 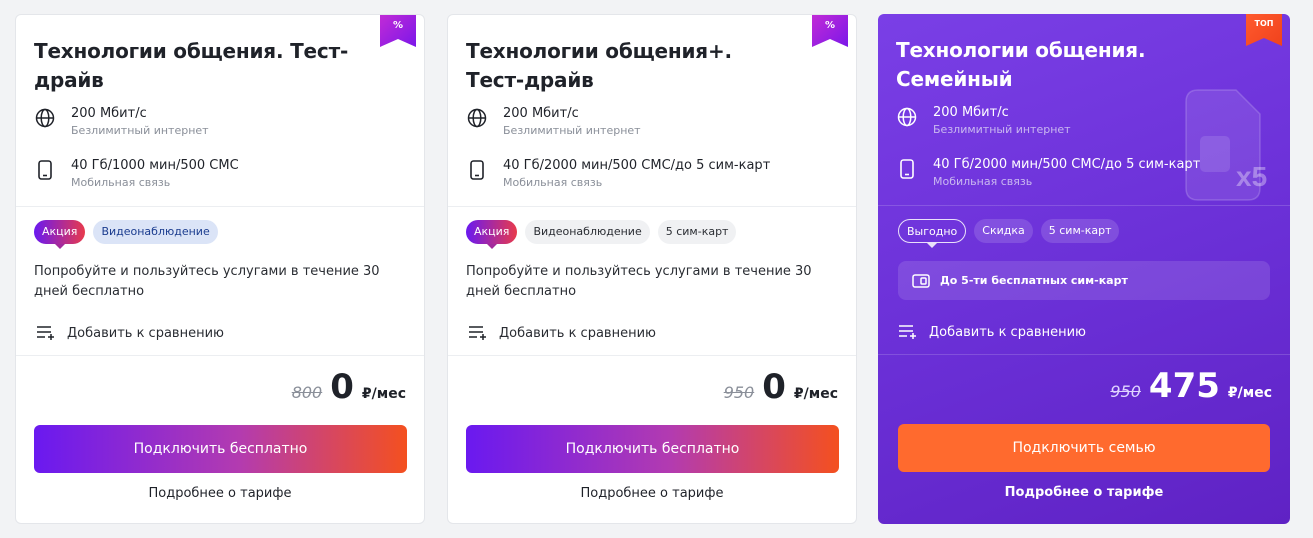 I want to click on top-ribbon: ТОП, so click(x=1264, y=30).